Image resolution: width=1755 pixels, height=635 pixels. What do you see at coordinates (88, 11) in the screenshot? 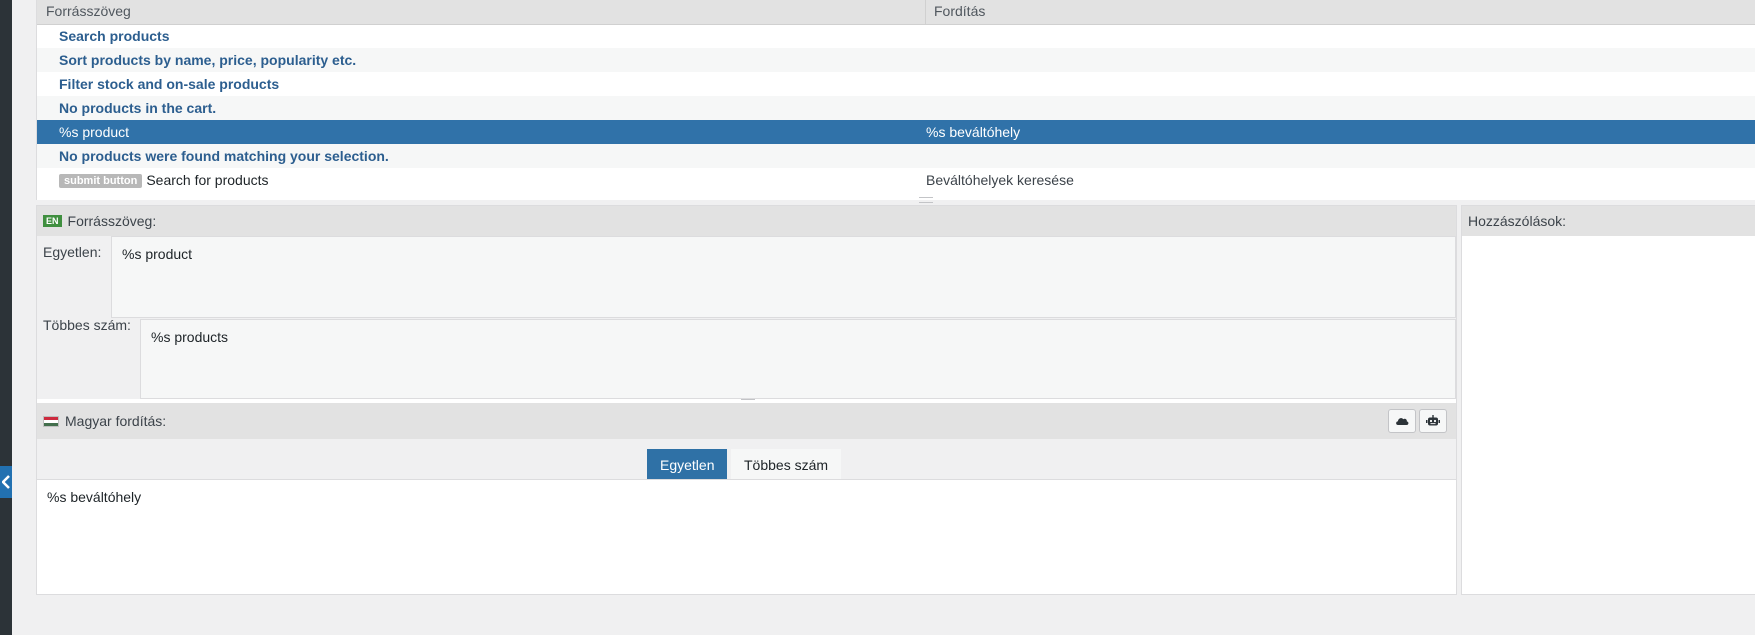
I see `column-header-source: Forrásszöveg` at bounding box center [88, 11].